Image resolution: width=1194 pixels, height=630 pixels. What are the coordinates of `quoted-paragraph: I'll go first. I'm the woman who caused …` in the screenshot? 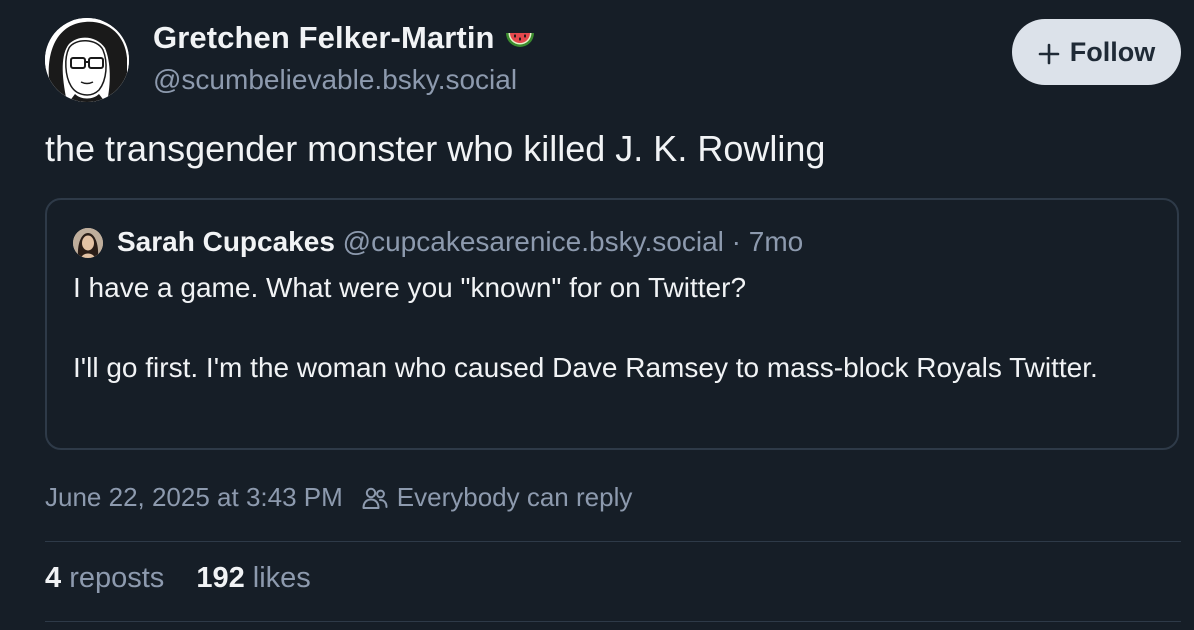 It's located at (585, 367).